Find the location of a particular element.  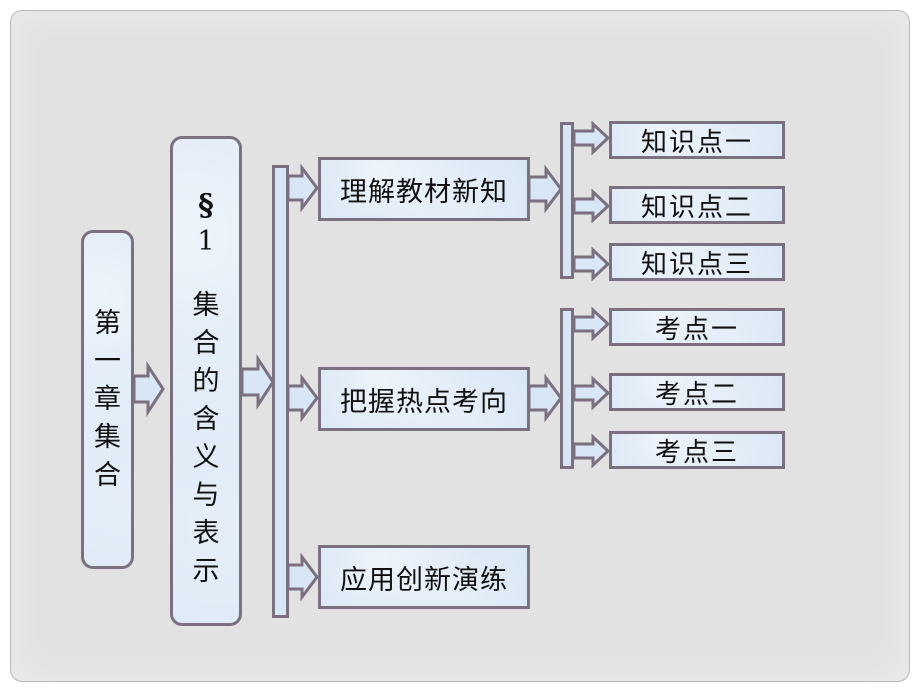

branch-label: 理解教材新知 is located at coordinates (424, 192).